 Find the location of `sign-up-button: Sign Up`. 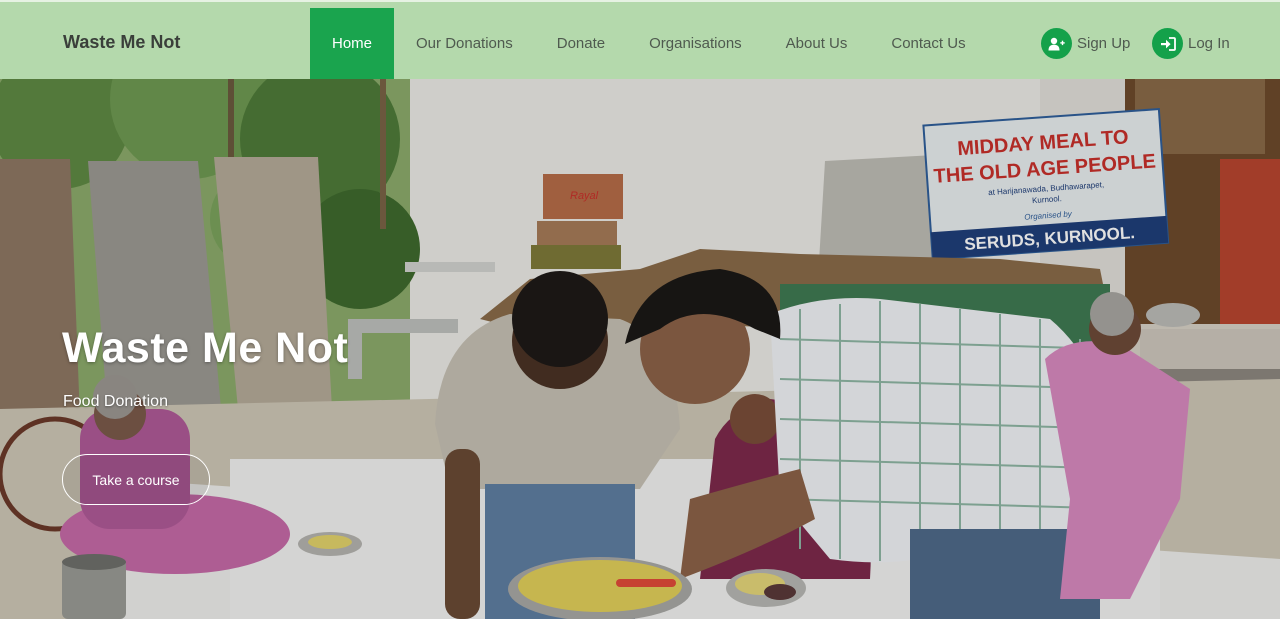

sign-up-button: Sign Up is located at coordinates (1085, 43).